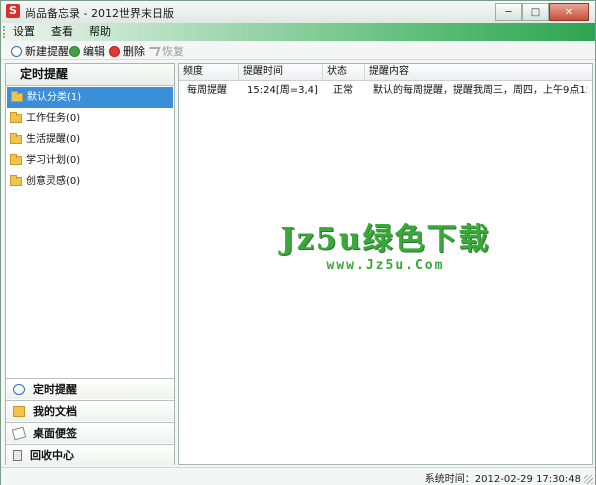  Describe the element at coordinates (17, 455) in the screenshot. I see `recycle-bin-icon` at that location.